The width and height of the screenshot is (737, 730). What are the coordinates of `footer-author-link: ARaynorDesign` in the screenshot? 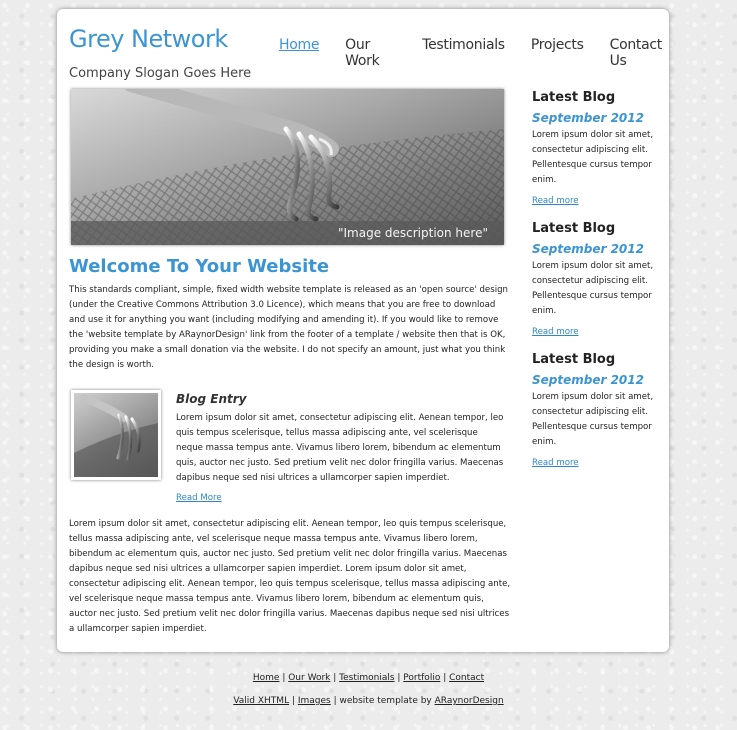 It's located at (469, 701).